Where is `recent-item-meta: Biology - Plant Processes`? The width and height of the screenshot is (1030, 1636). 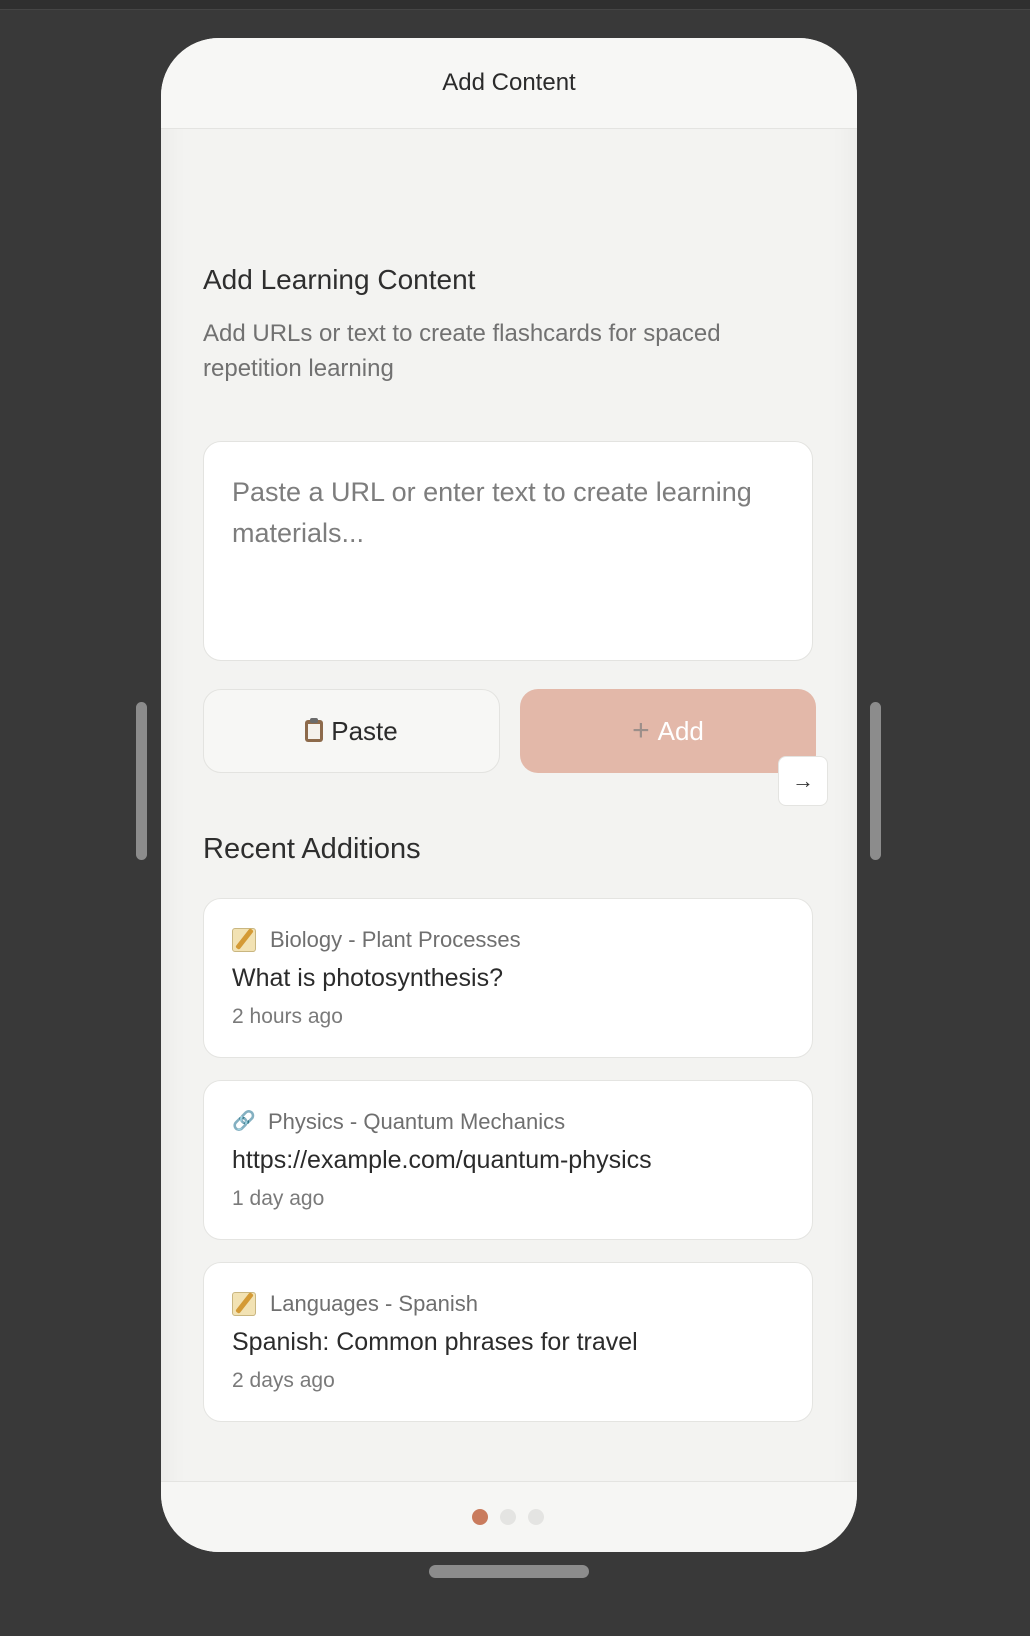 recent-item-meta: Biology - Plant Processes is located at coordinates (376, 940).